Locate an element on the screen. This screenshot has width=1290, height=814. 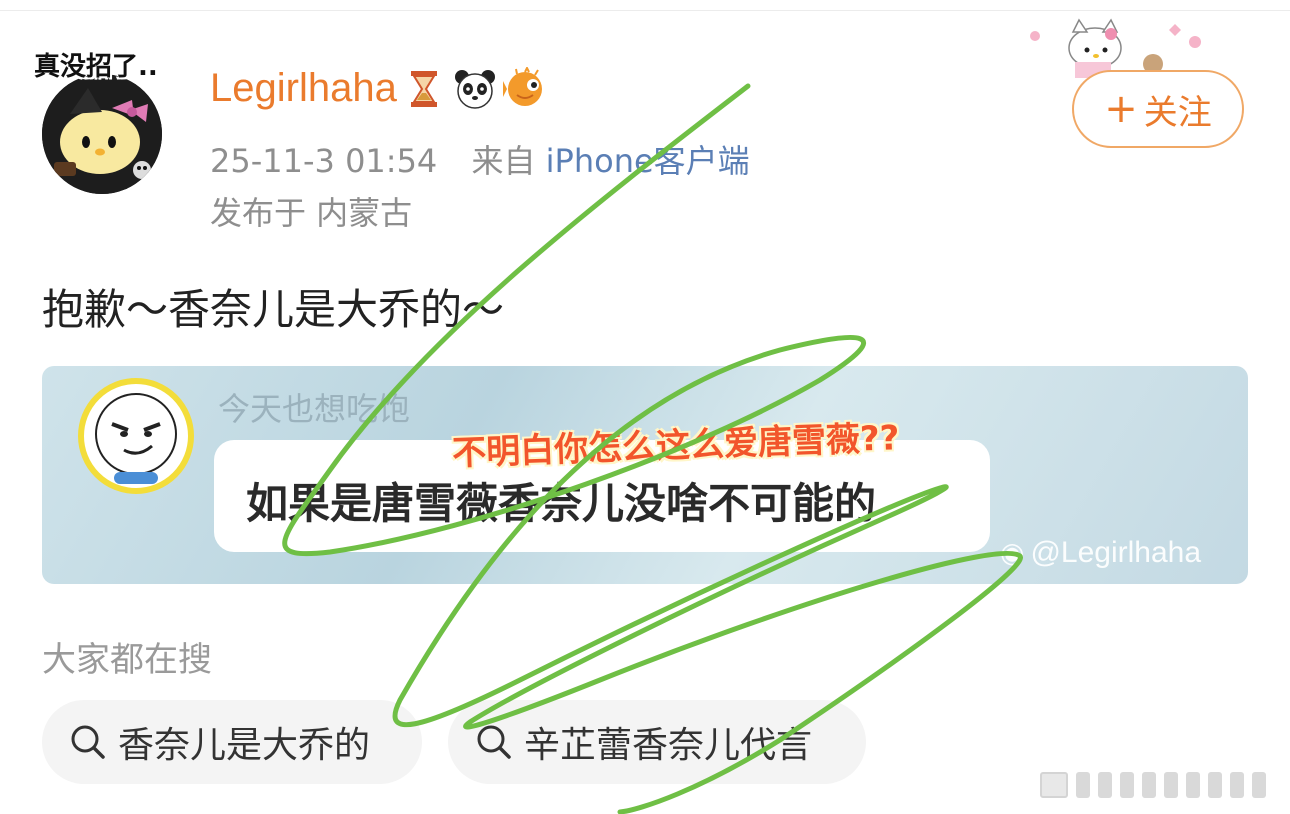
panda-icon is located at coordinates (474, 89).